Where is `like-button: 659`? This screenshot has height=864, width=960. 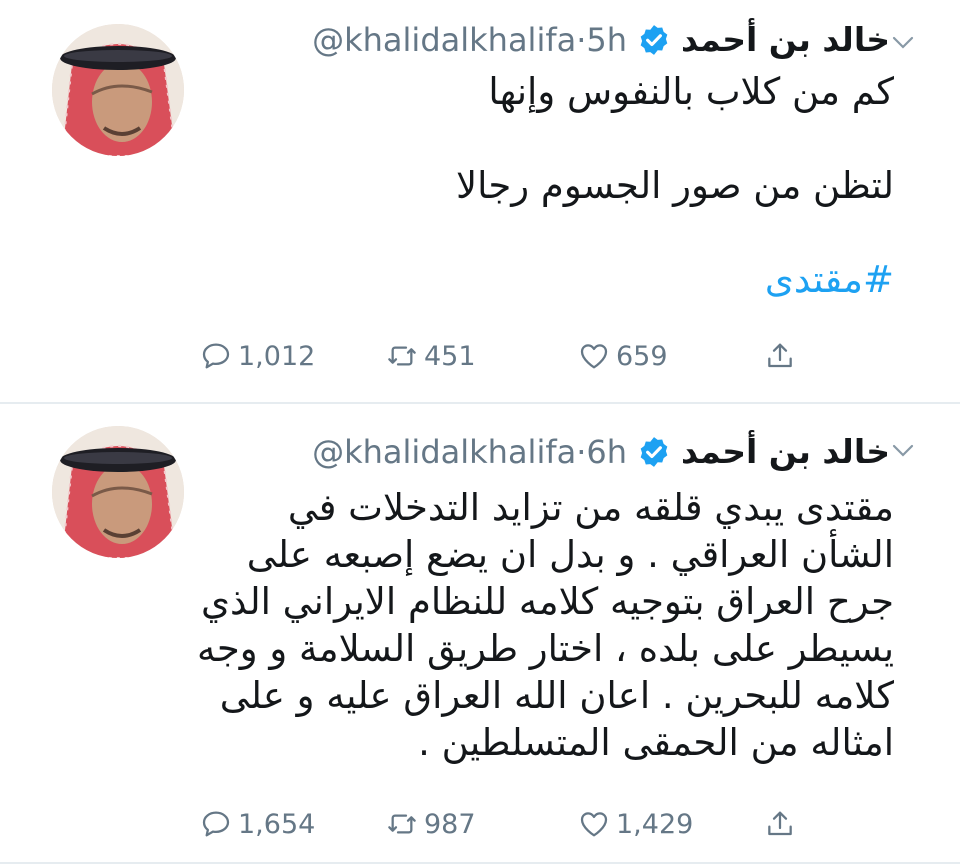
like-button: 659 is located at coordinates (623, 356).